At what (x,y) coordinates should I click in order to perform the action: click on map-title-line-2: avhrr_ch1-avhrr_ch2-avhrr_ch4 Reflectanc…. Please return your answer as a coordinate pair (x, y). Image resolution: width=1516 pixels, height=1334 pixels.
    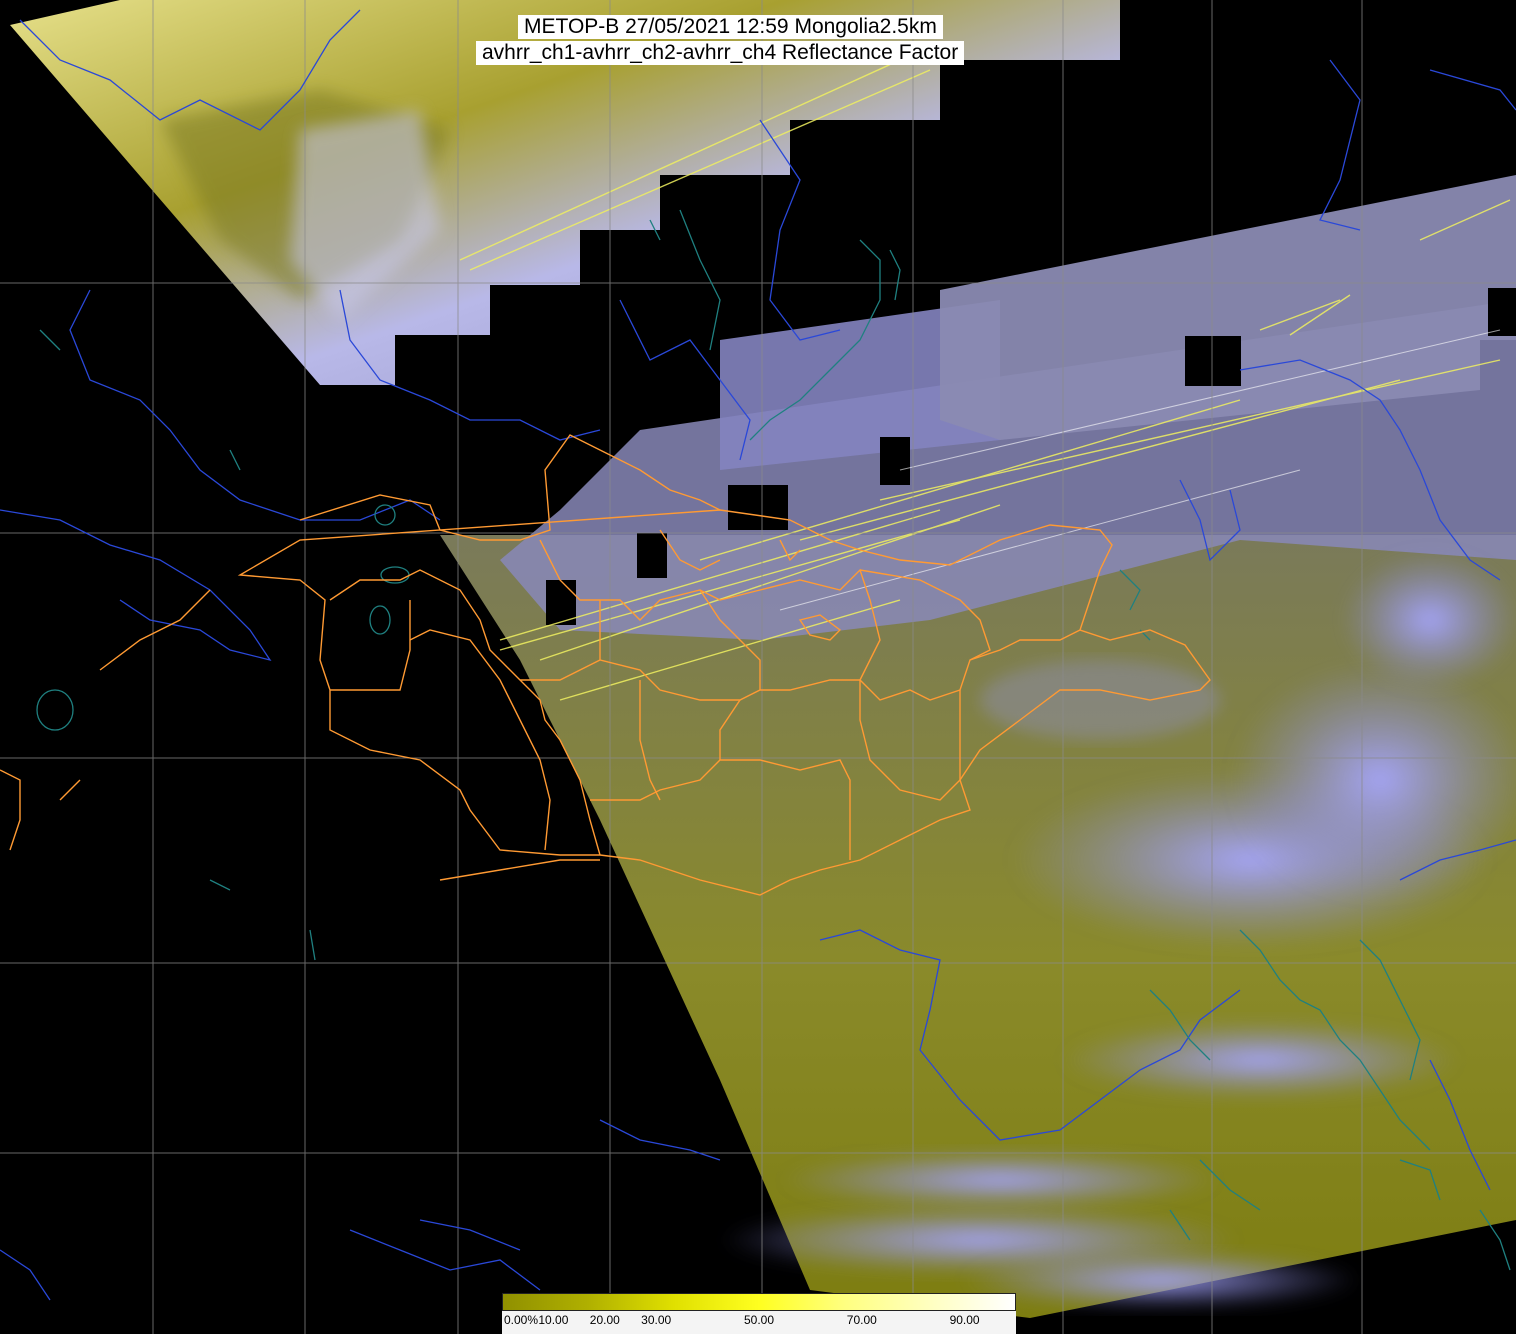
    Looking at the image, I should click on (720, 53).